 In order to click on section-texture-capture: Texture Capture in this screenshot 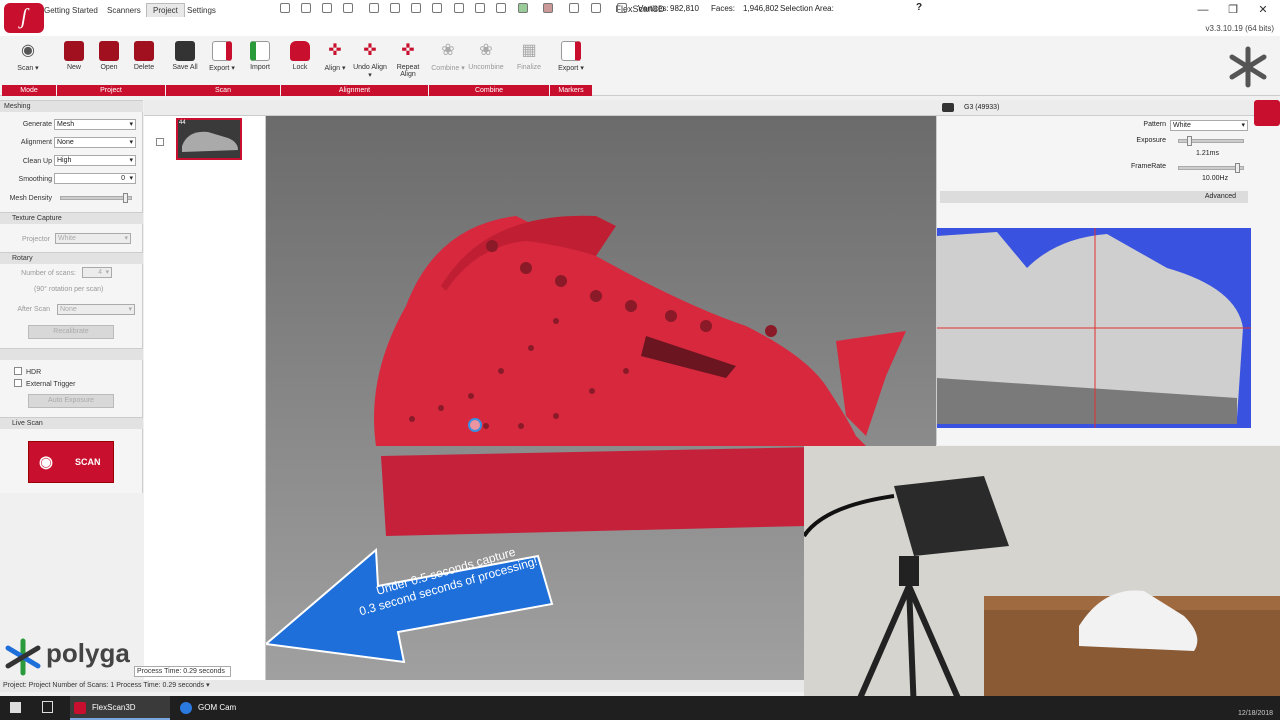, I will do `click(71, 218)`.